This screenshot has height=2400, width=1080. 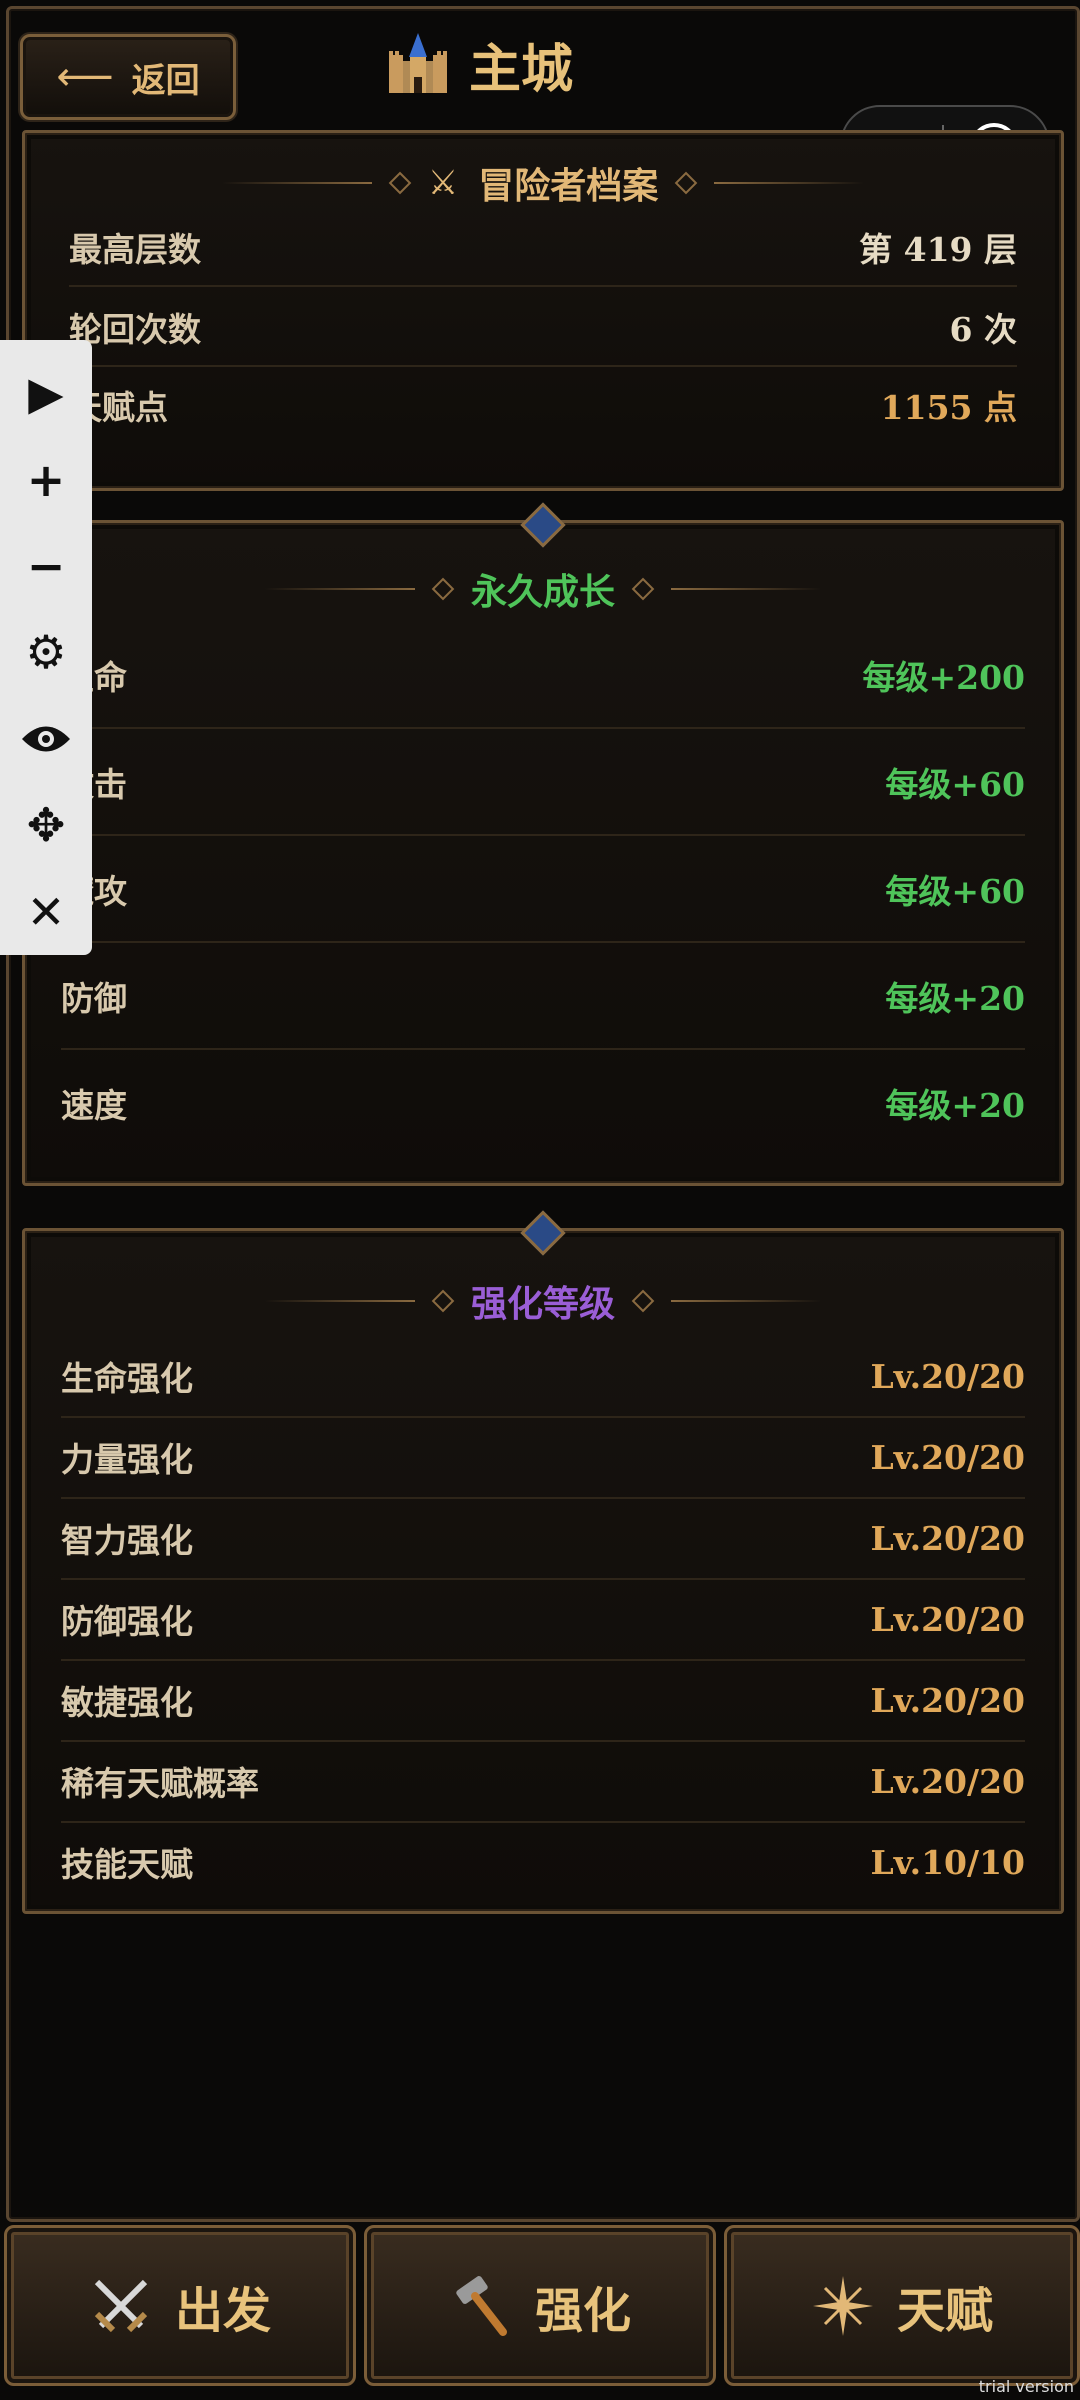 What do you see at coordinates (121, 2305) in the screenshot?
I see `crossed-swords-icon` at bounding box center [121, 2305].